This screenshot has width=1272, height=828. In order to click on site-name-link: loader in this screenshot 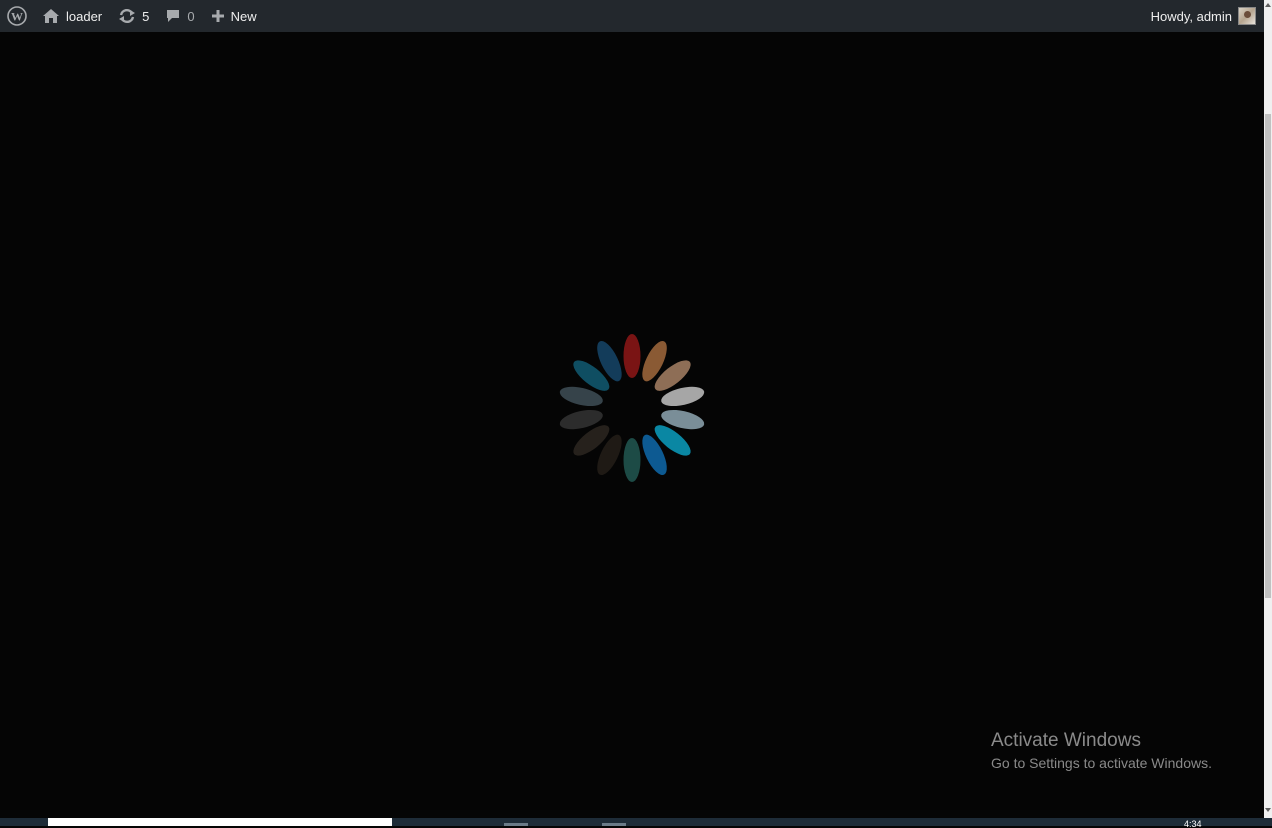, I will do `click(72, 16)`.